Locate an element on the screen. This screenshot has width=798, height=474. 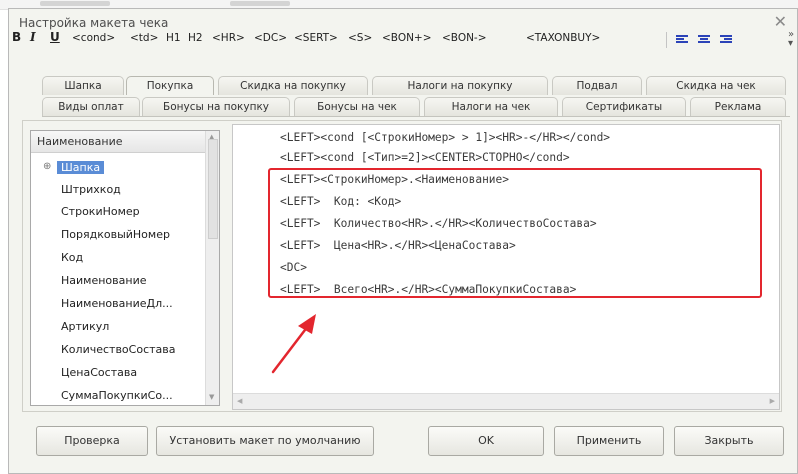
bold-button: B is located at coordinates (16, 37).